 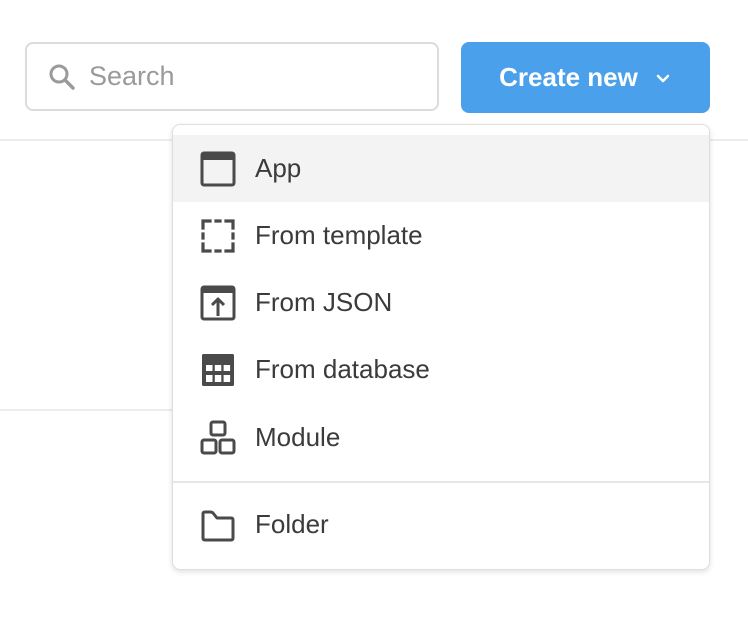 What do you see at coordinates (218, 168) in the screenshot?
I see `app-window-icon` at bounding box center [218, 168].